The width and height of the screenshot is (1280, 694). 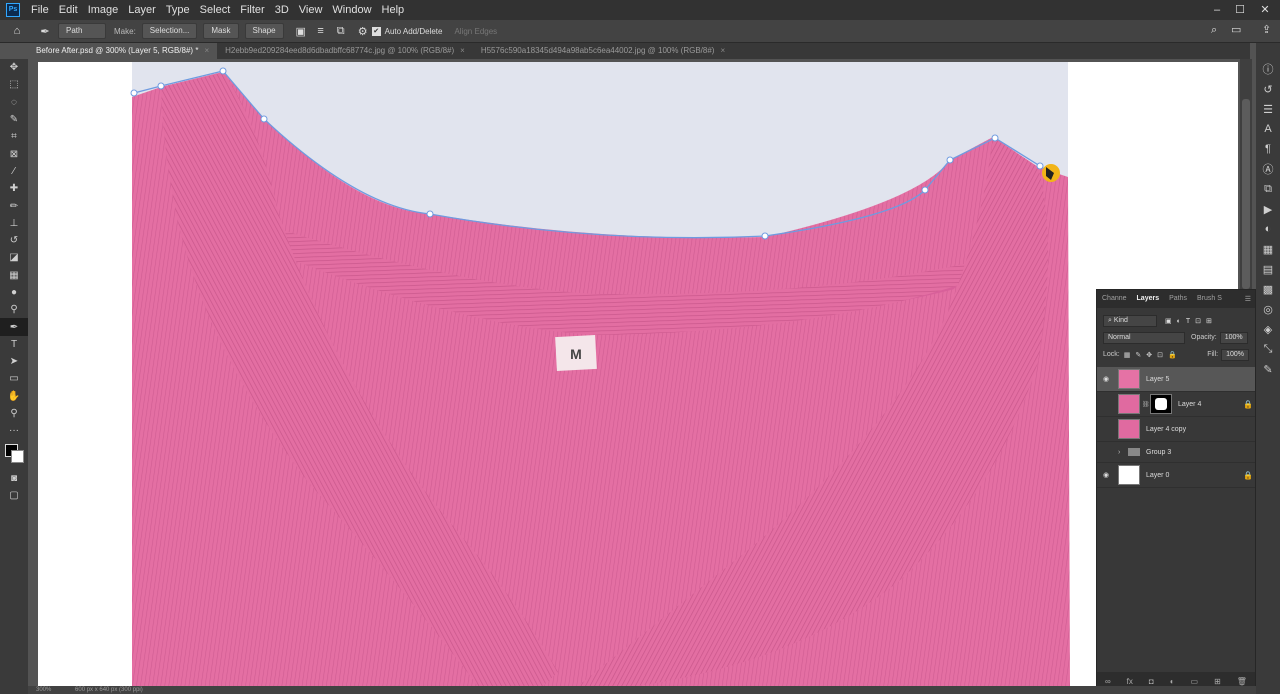 What do you see at coordinates (14, 430) in the screenshot?
I see `more-tools-icon: ···` at bounding box center [14, 430].